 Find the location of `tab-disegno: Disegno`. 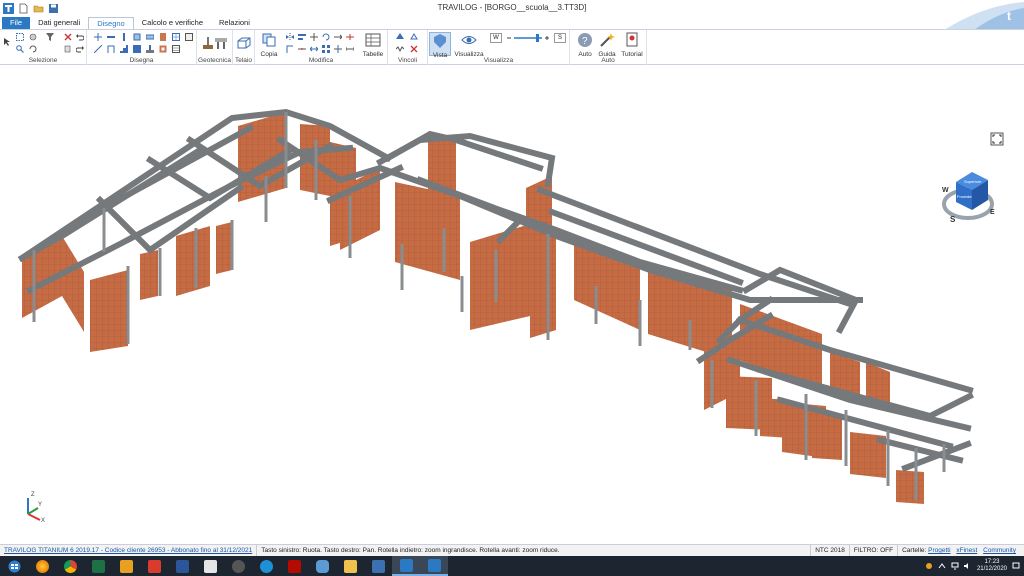

tab-disegno: Disegno is located at coordinates (111, 23).